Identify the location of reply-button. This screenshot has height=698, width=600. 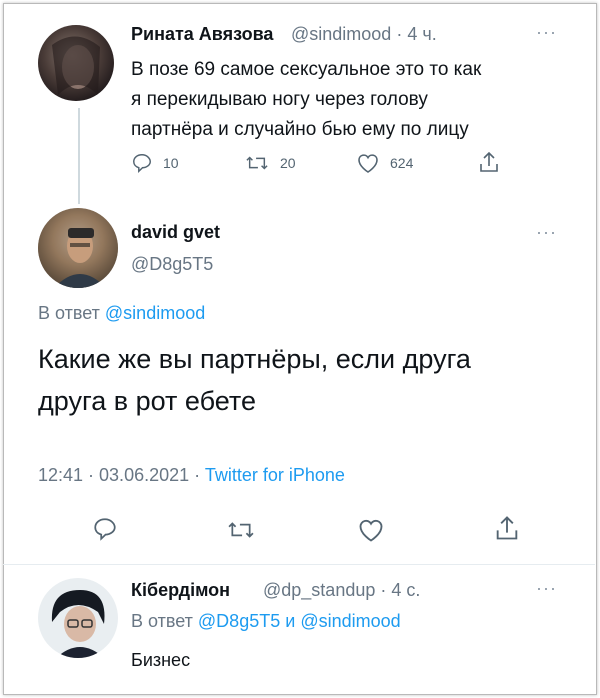
(105, 529).